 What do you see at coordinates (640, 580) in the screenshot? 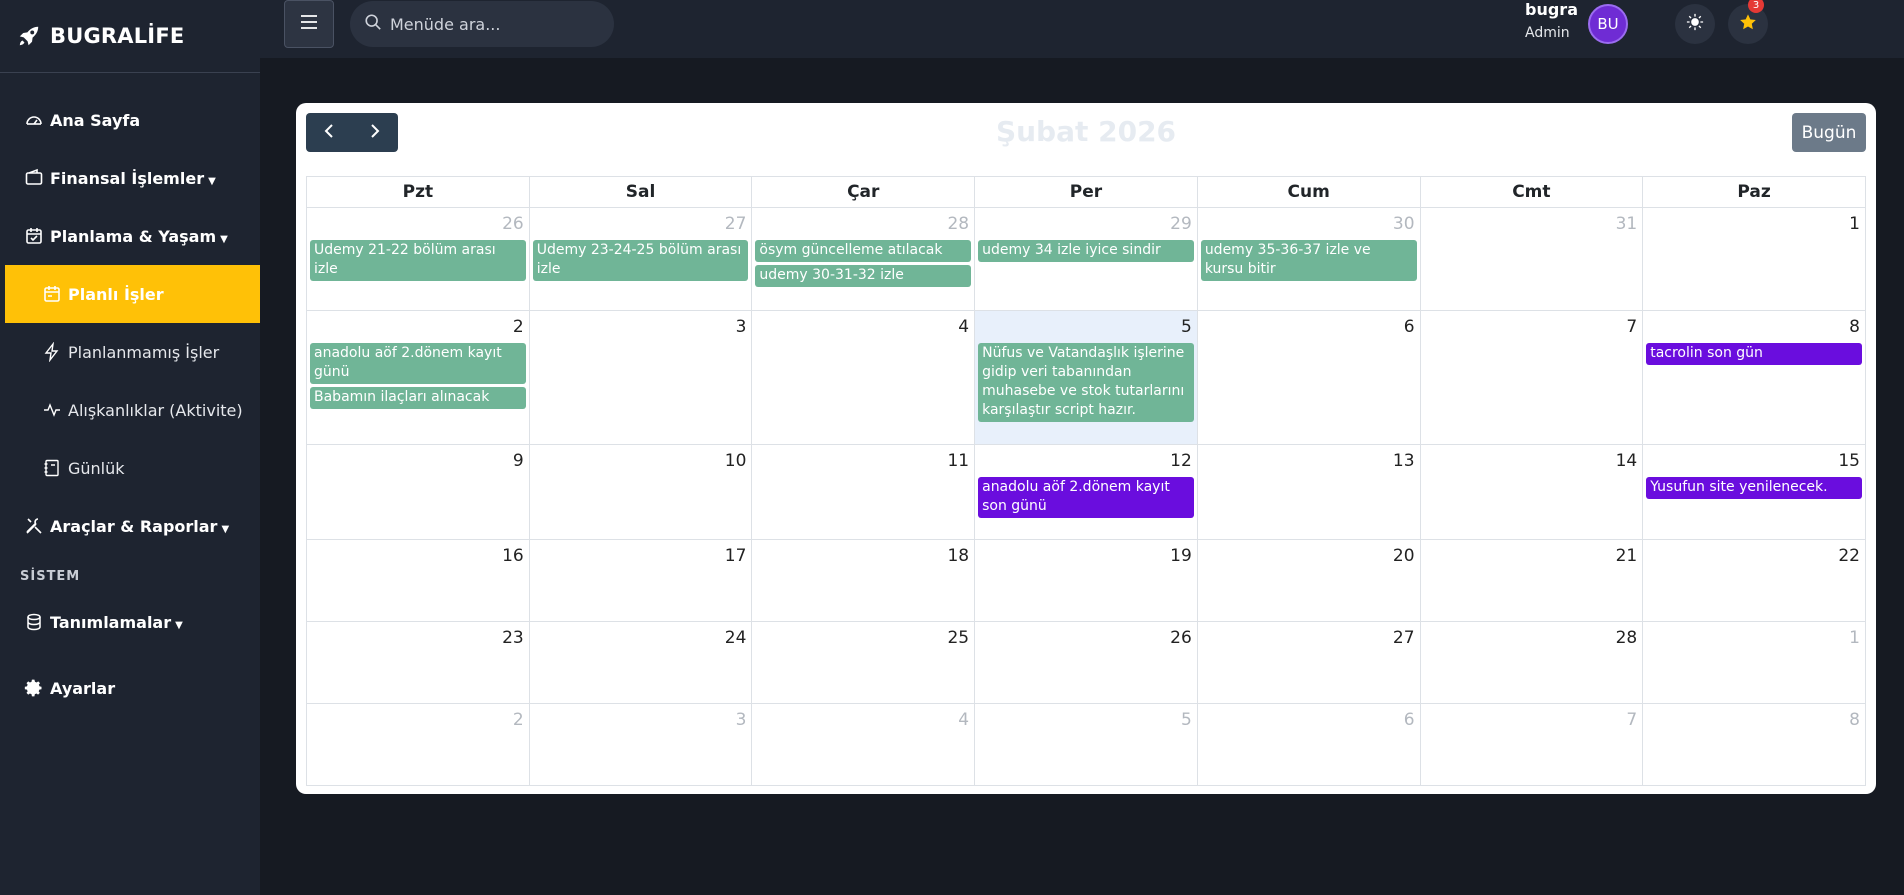
I see `calendar-day-cell: 17` at bounding box center [640, 580].